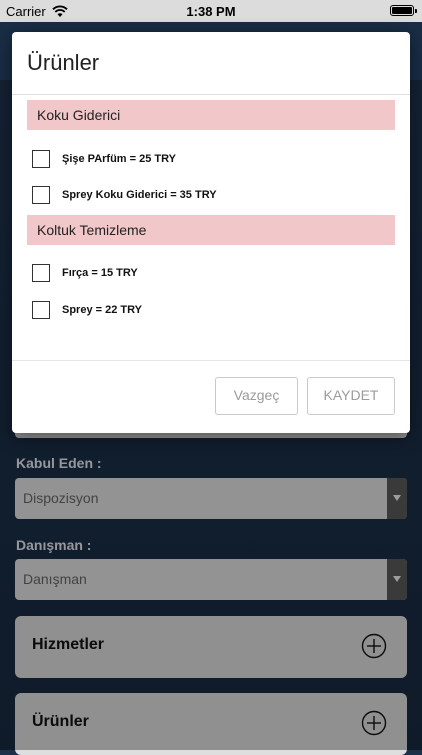 The height and width of the screenshot is (755, 422). What do you see at coordinates (211, 115) in the screenshot?
I see `category-header: Koku Giderici` at bounding box center [211, 115].